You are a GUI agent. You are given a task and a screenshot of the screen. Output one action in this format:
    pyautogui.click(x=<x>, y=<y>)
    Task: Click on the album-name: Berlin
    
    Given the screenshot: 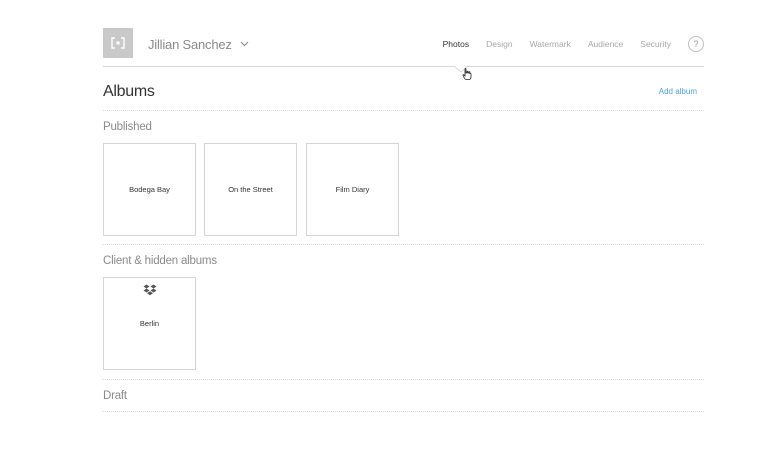 What is the action you would take?
    pyautogui.click(x=149, y=323)
    